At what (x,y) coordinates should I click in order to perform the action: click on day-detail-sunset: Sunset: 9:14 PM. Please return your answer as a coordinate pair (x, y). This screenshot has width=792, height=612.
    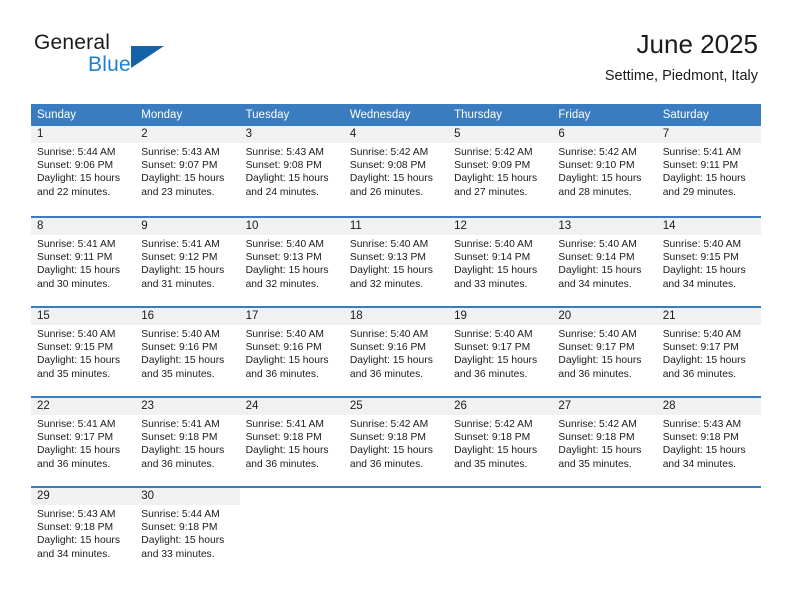
    Looking at the image, I should click on (492, 258).